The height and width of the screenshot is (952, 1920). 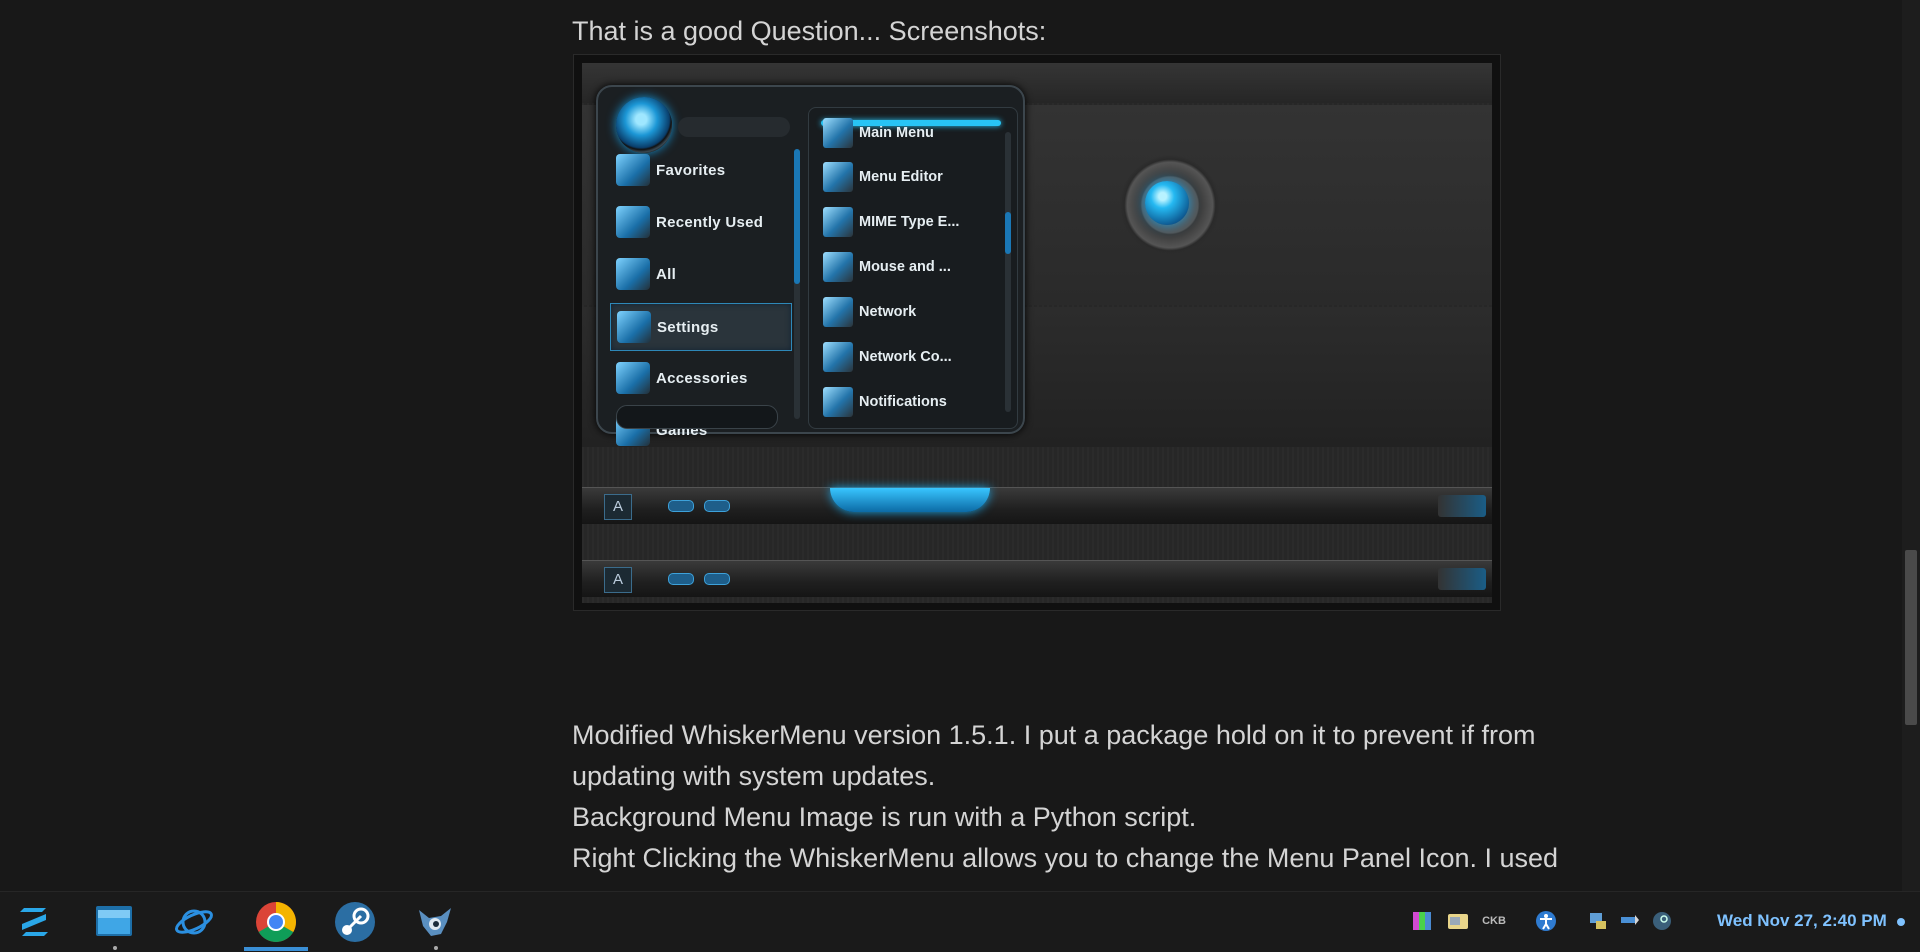 What do you see at coordinates (644, 125) in the screenshot?
I see `menu-orb-icon` at bounding box center [644, 125].